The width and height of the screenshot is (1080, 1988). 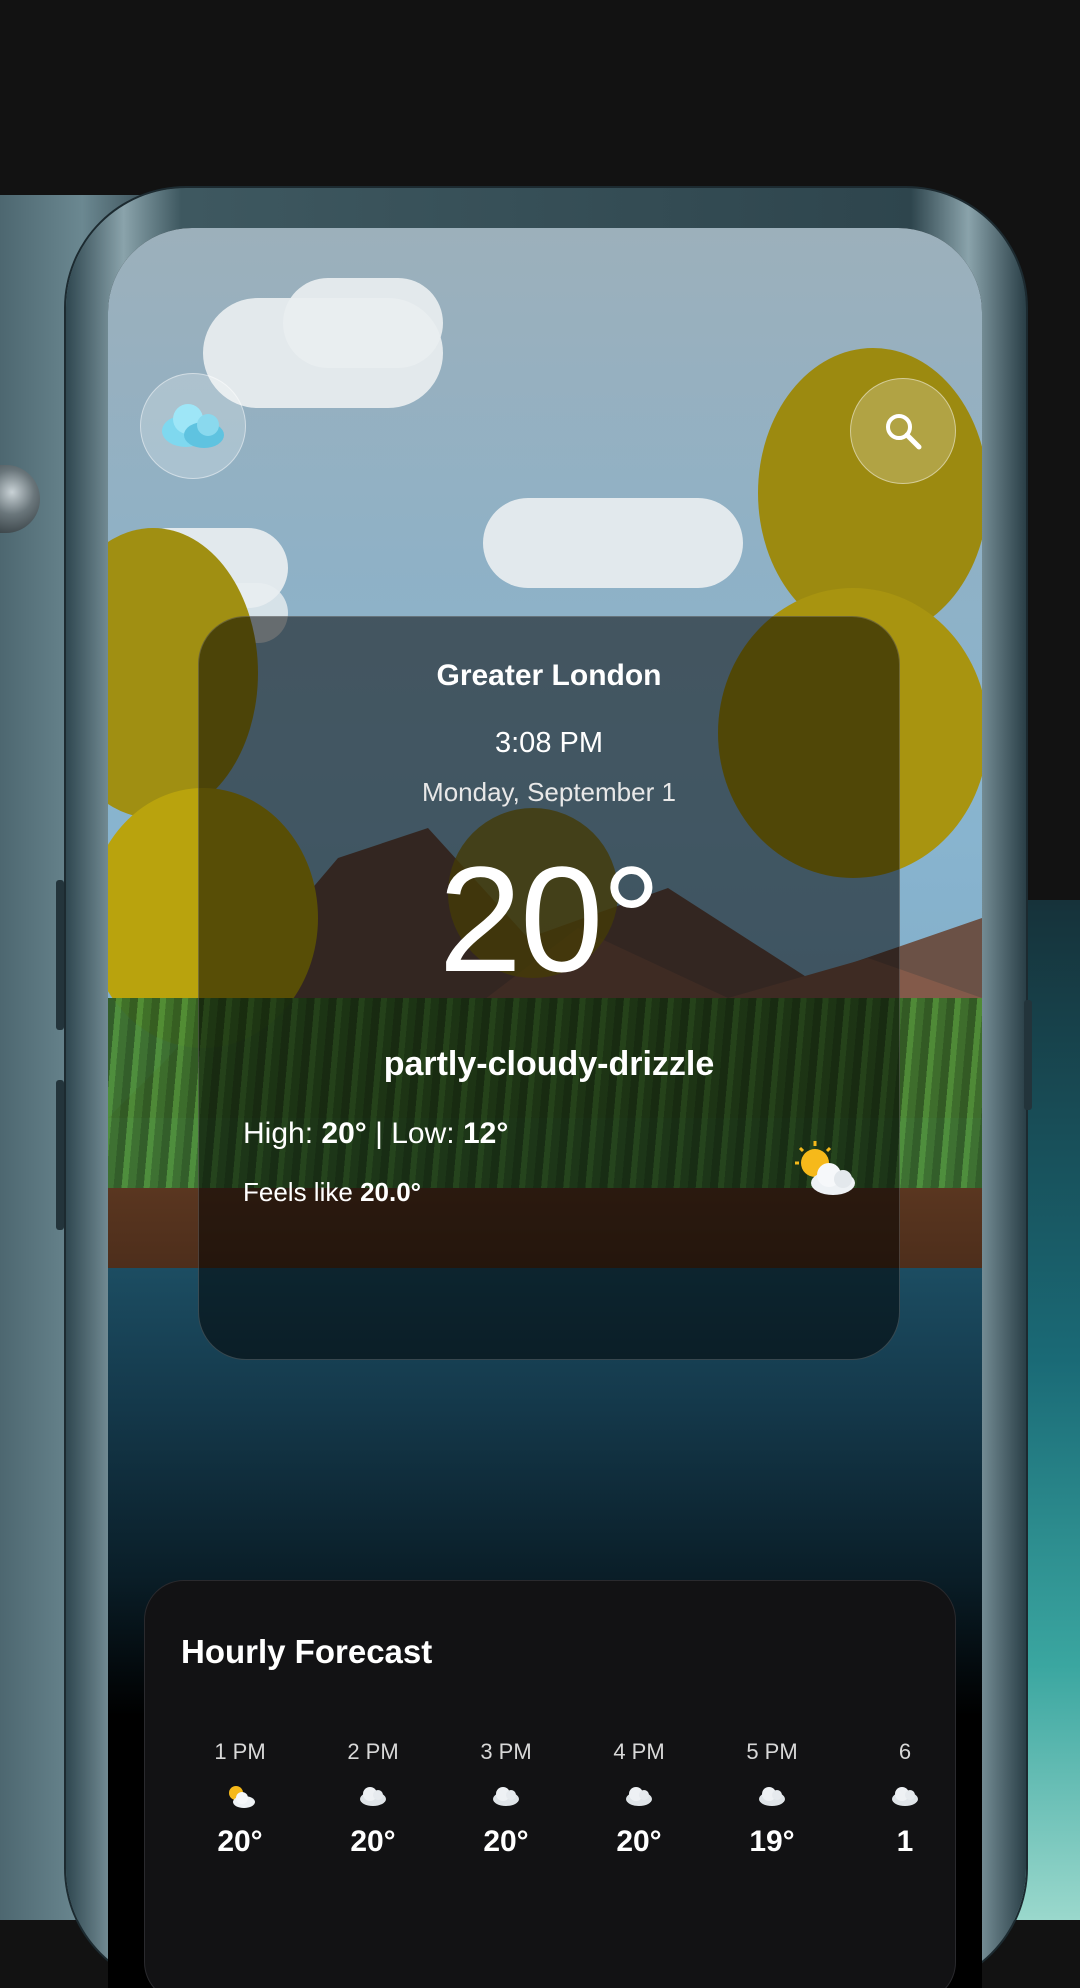 I want to click on current-date: Monday, September 1, so click(x=549, y=792).